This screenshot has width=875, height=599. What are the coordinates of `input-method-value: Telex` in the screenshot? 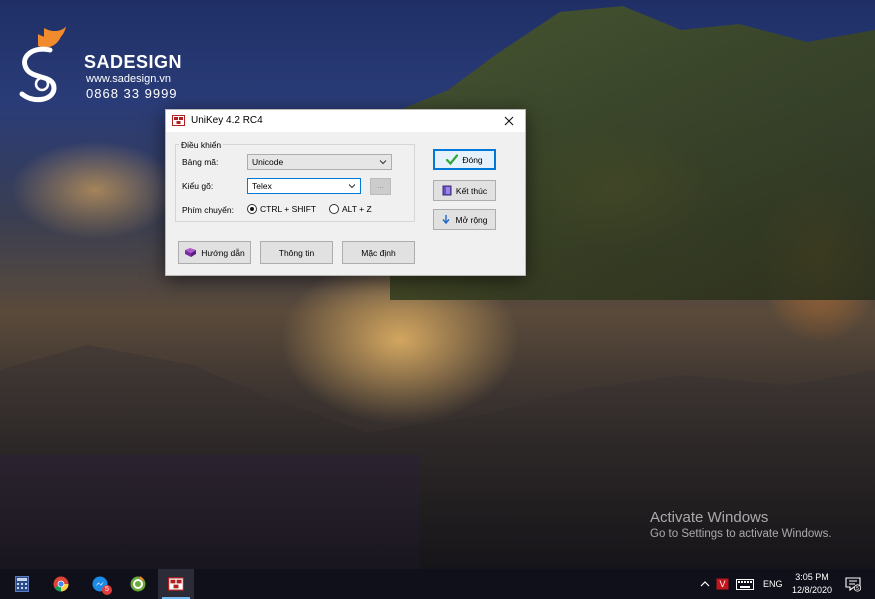 It's located at (262, 186).